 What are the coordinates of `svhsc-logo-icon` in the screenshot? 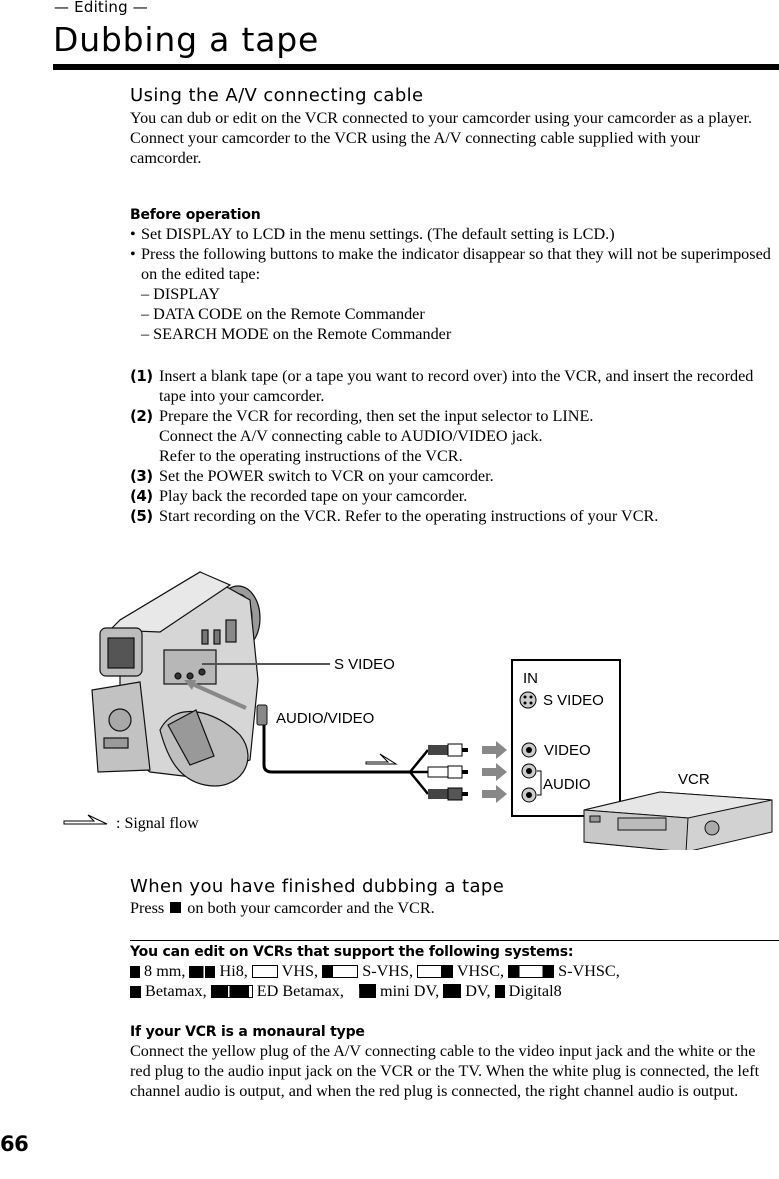 It's located at (531, 971).